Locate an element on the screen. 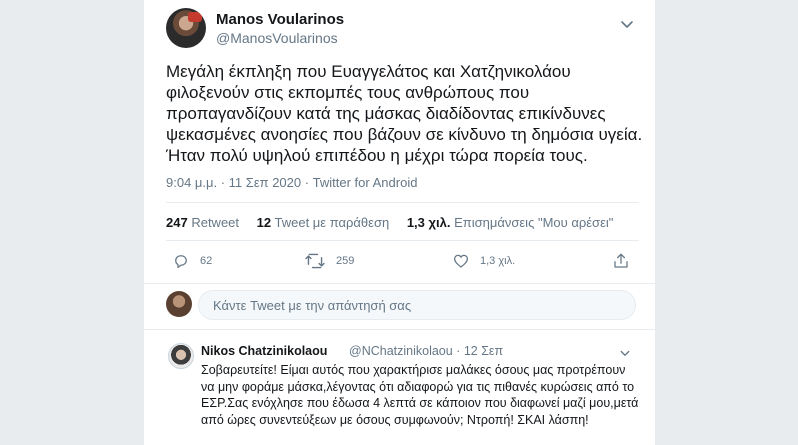  reply-button: 62 is located at coordinates (192, 261).